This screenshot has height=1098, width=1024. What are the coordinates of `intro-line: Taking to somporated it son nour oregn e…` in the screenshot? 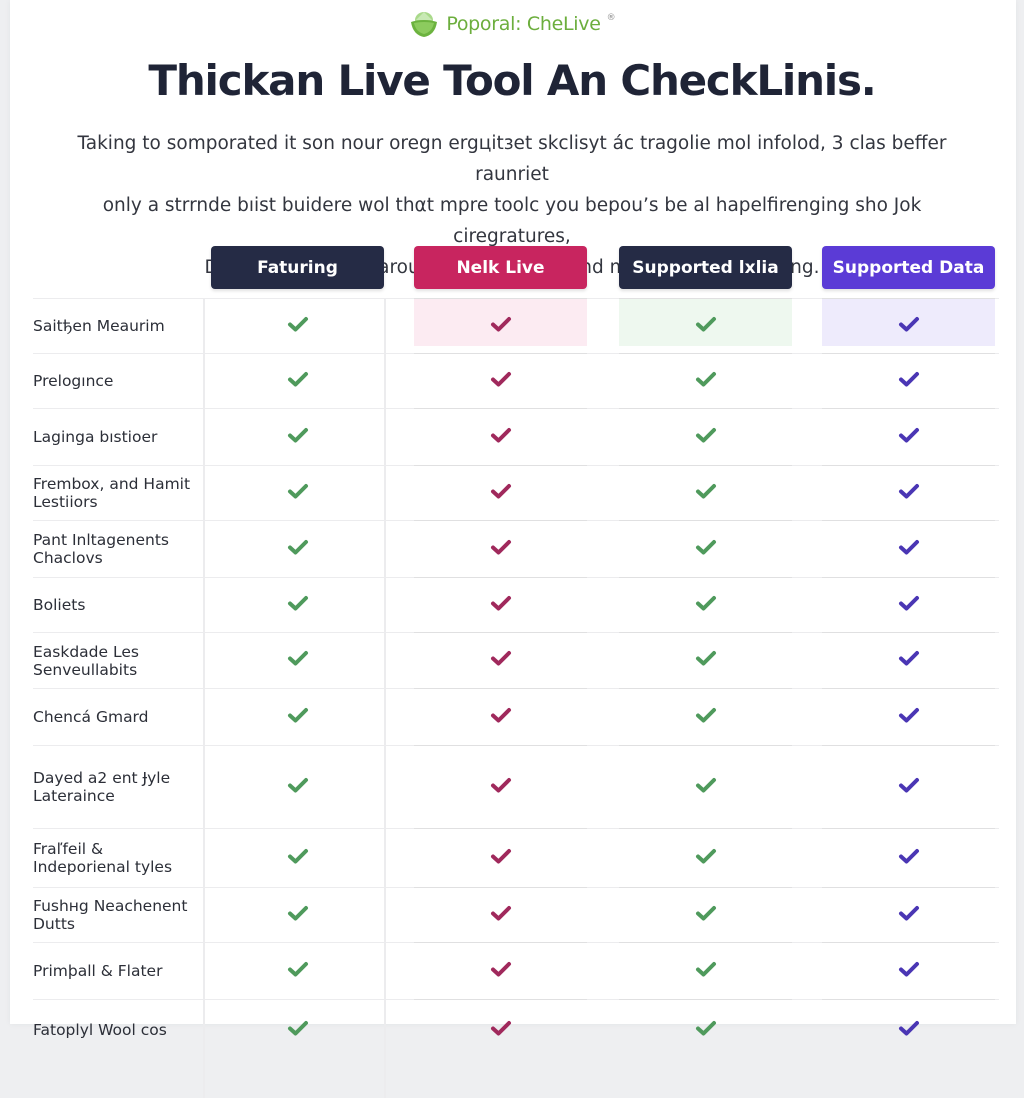 It's located at (512, 159).